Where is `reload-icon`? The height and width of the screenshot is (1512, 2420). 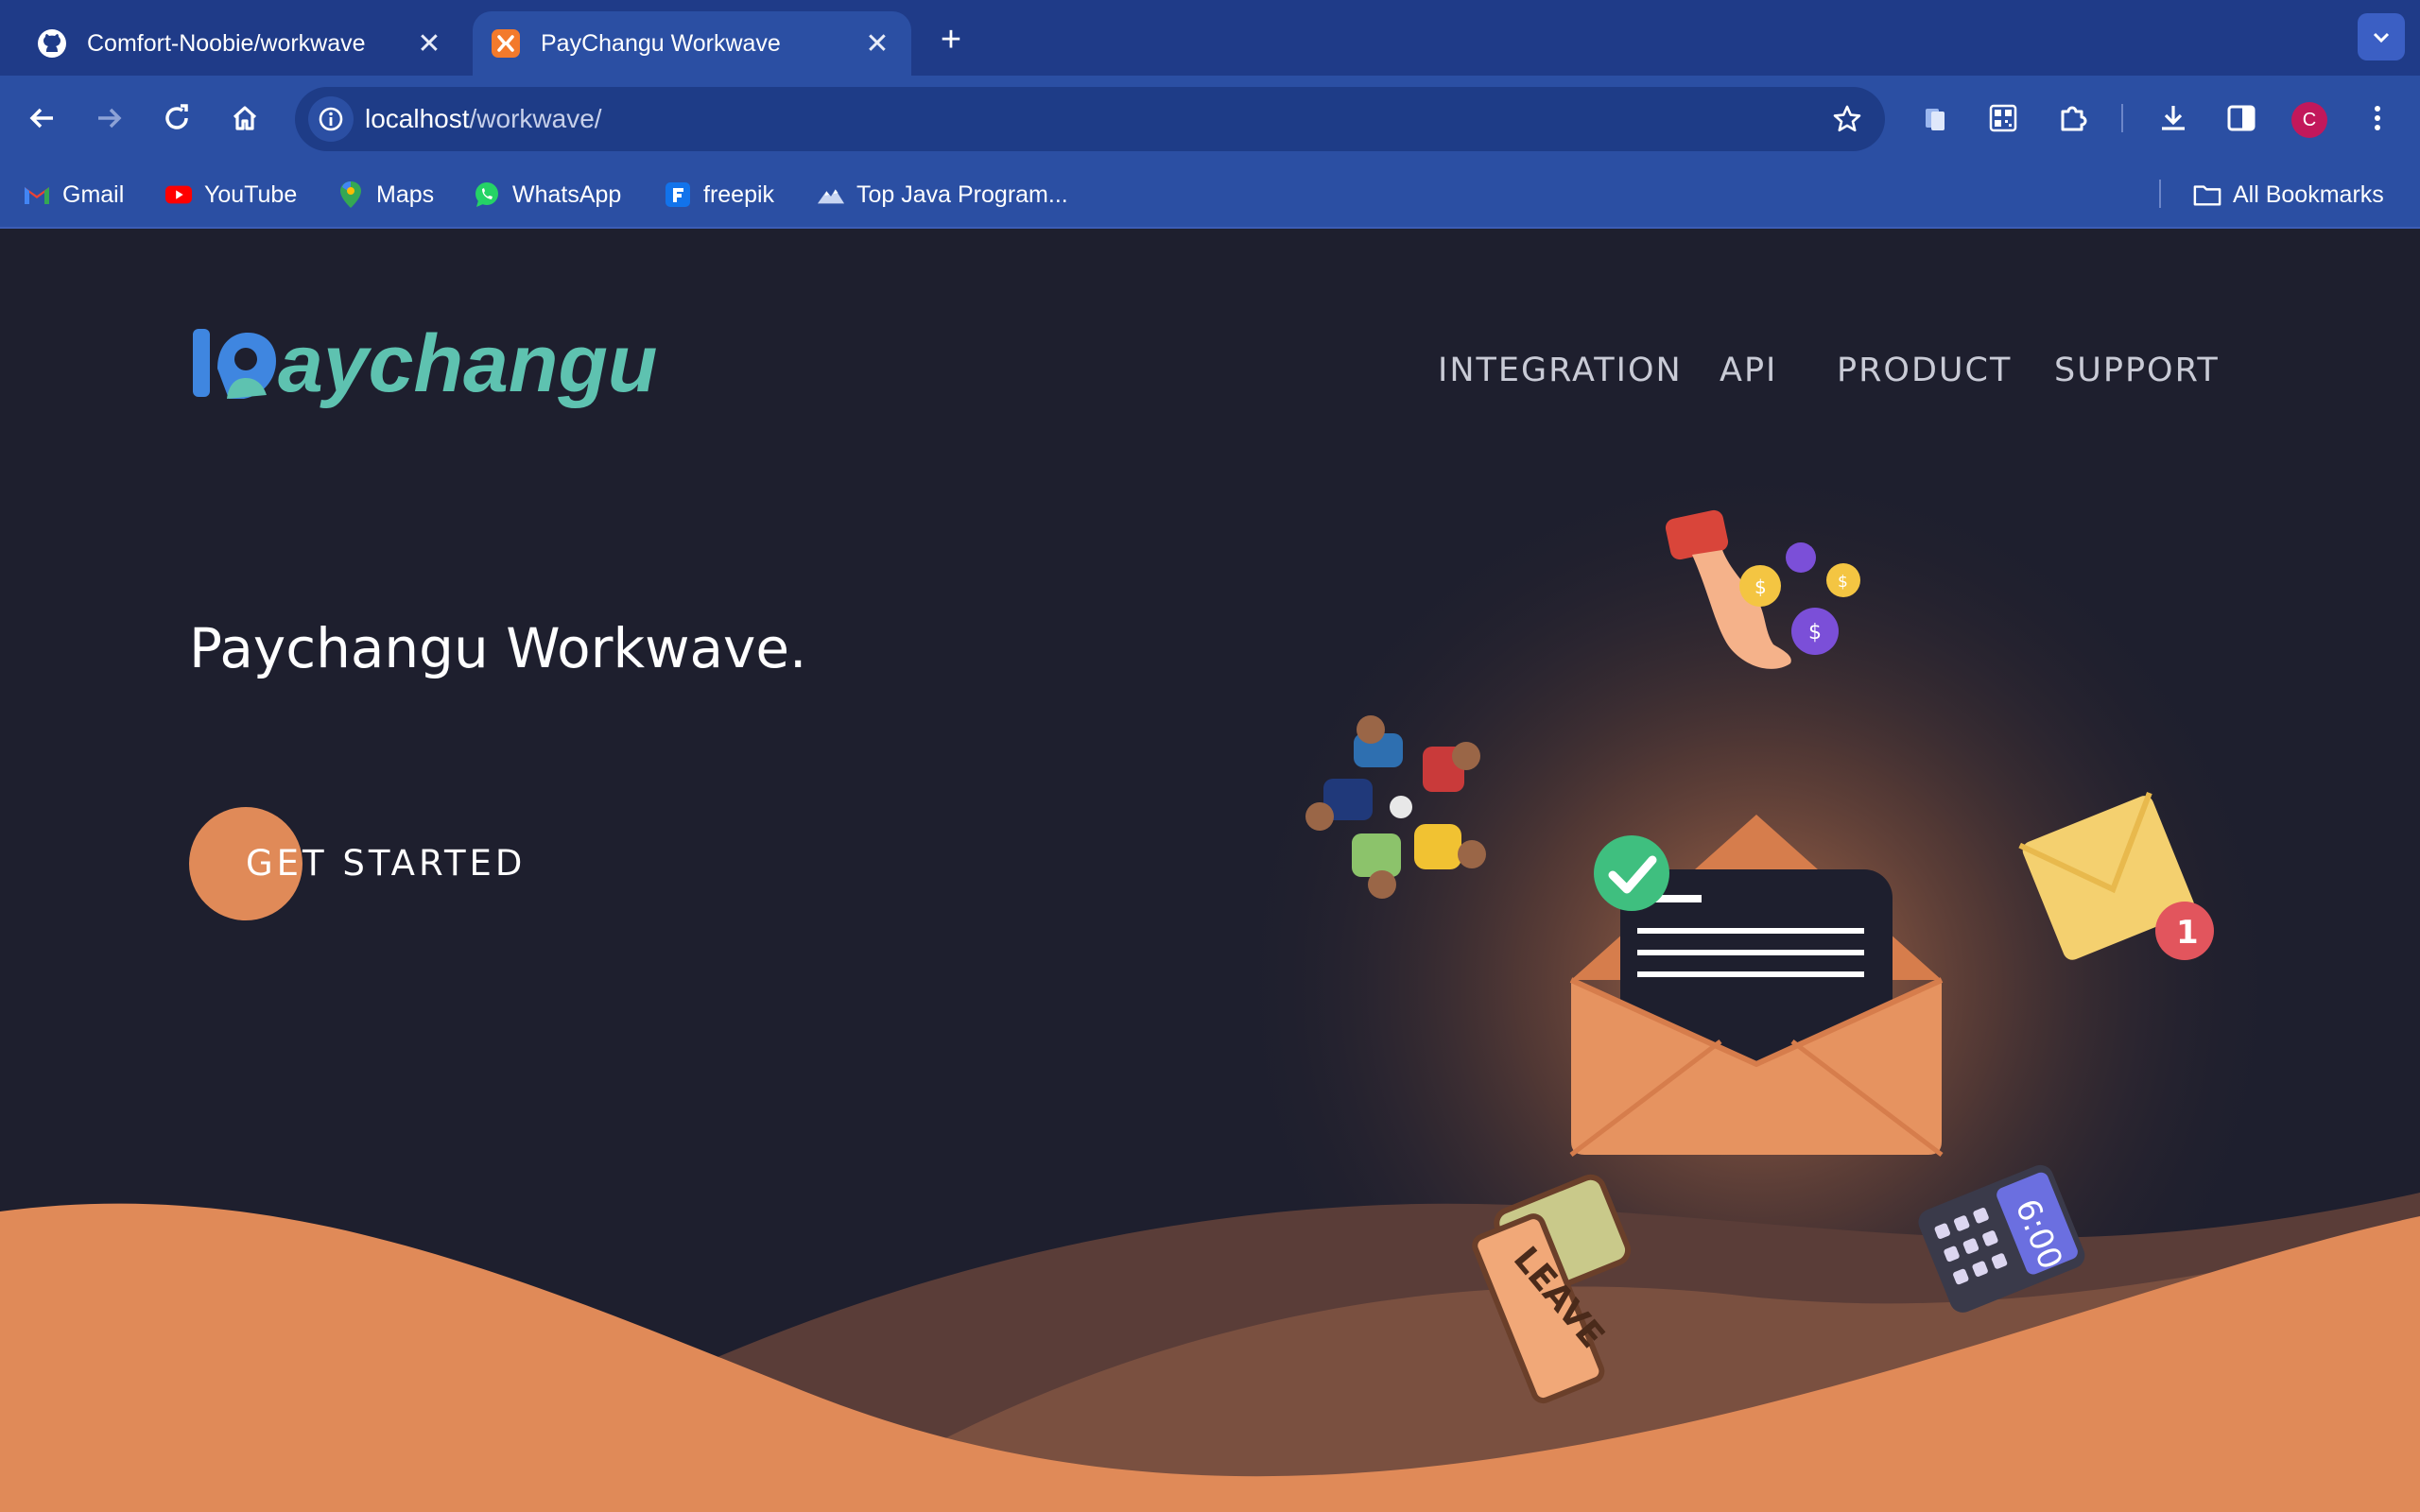
reload-icon is located at coordinates (177, 116).